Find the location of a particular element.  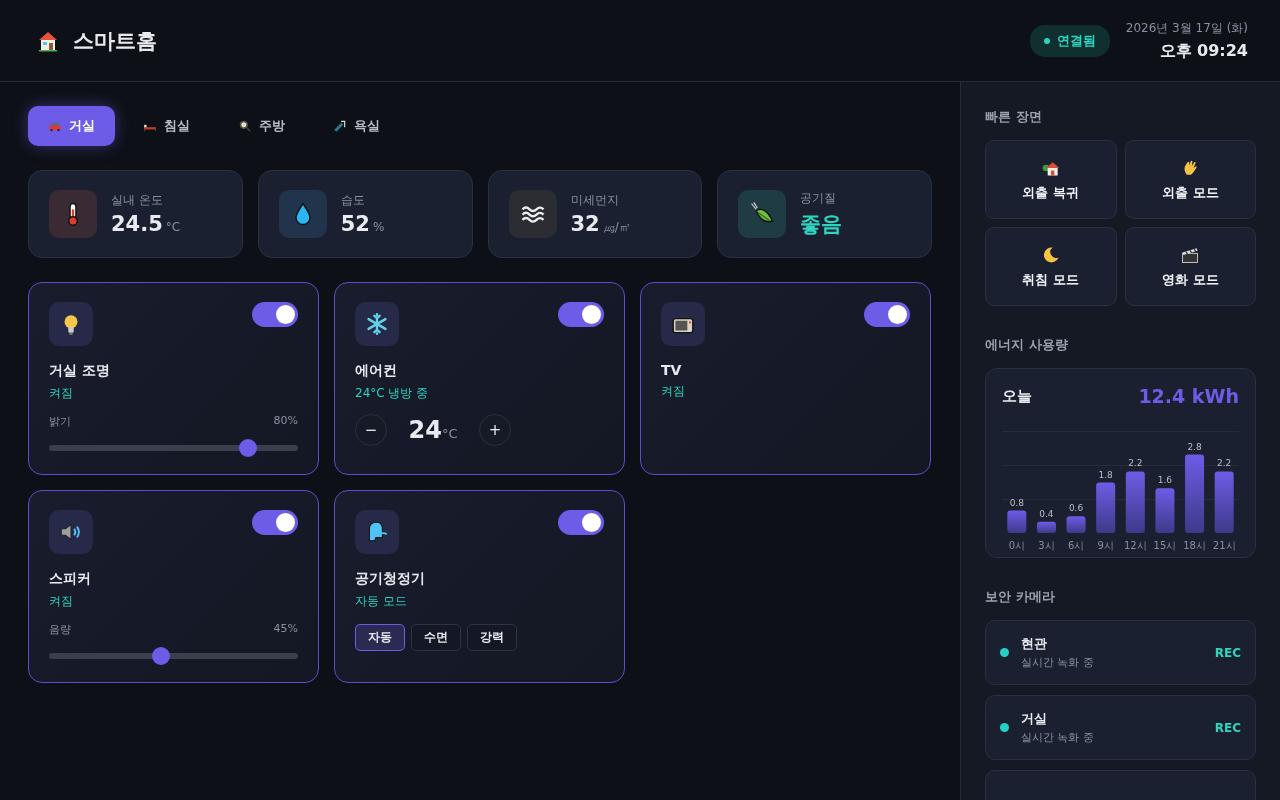

hour-label: 3시 is located at coordinates (1046, 545).